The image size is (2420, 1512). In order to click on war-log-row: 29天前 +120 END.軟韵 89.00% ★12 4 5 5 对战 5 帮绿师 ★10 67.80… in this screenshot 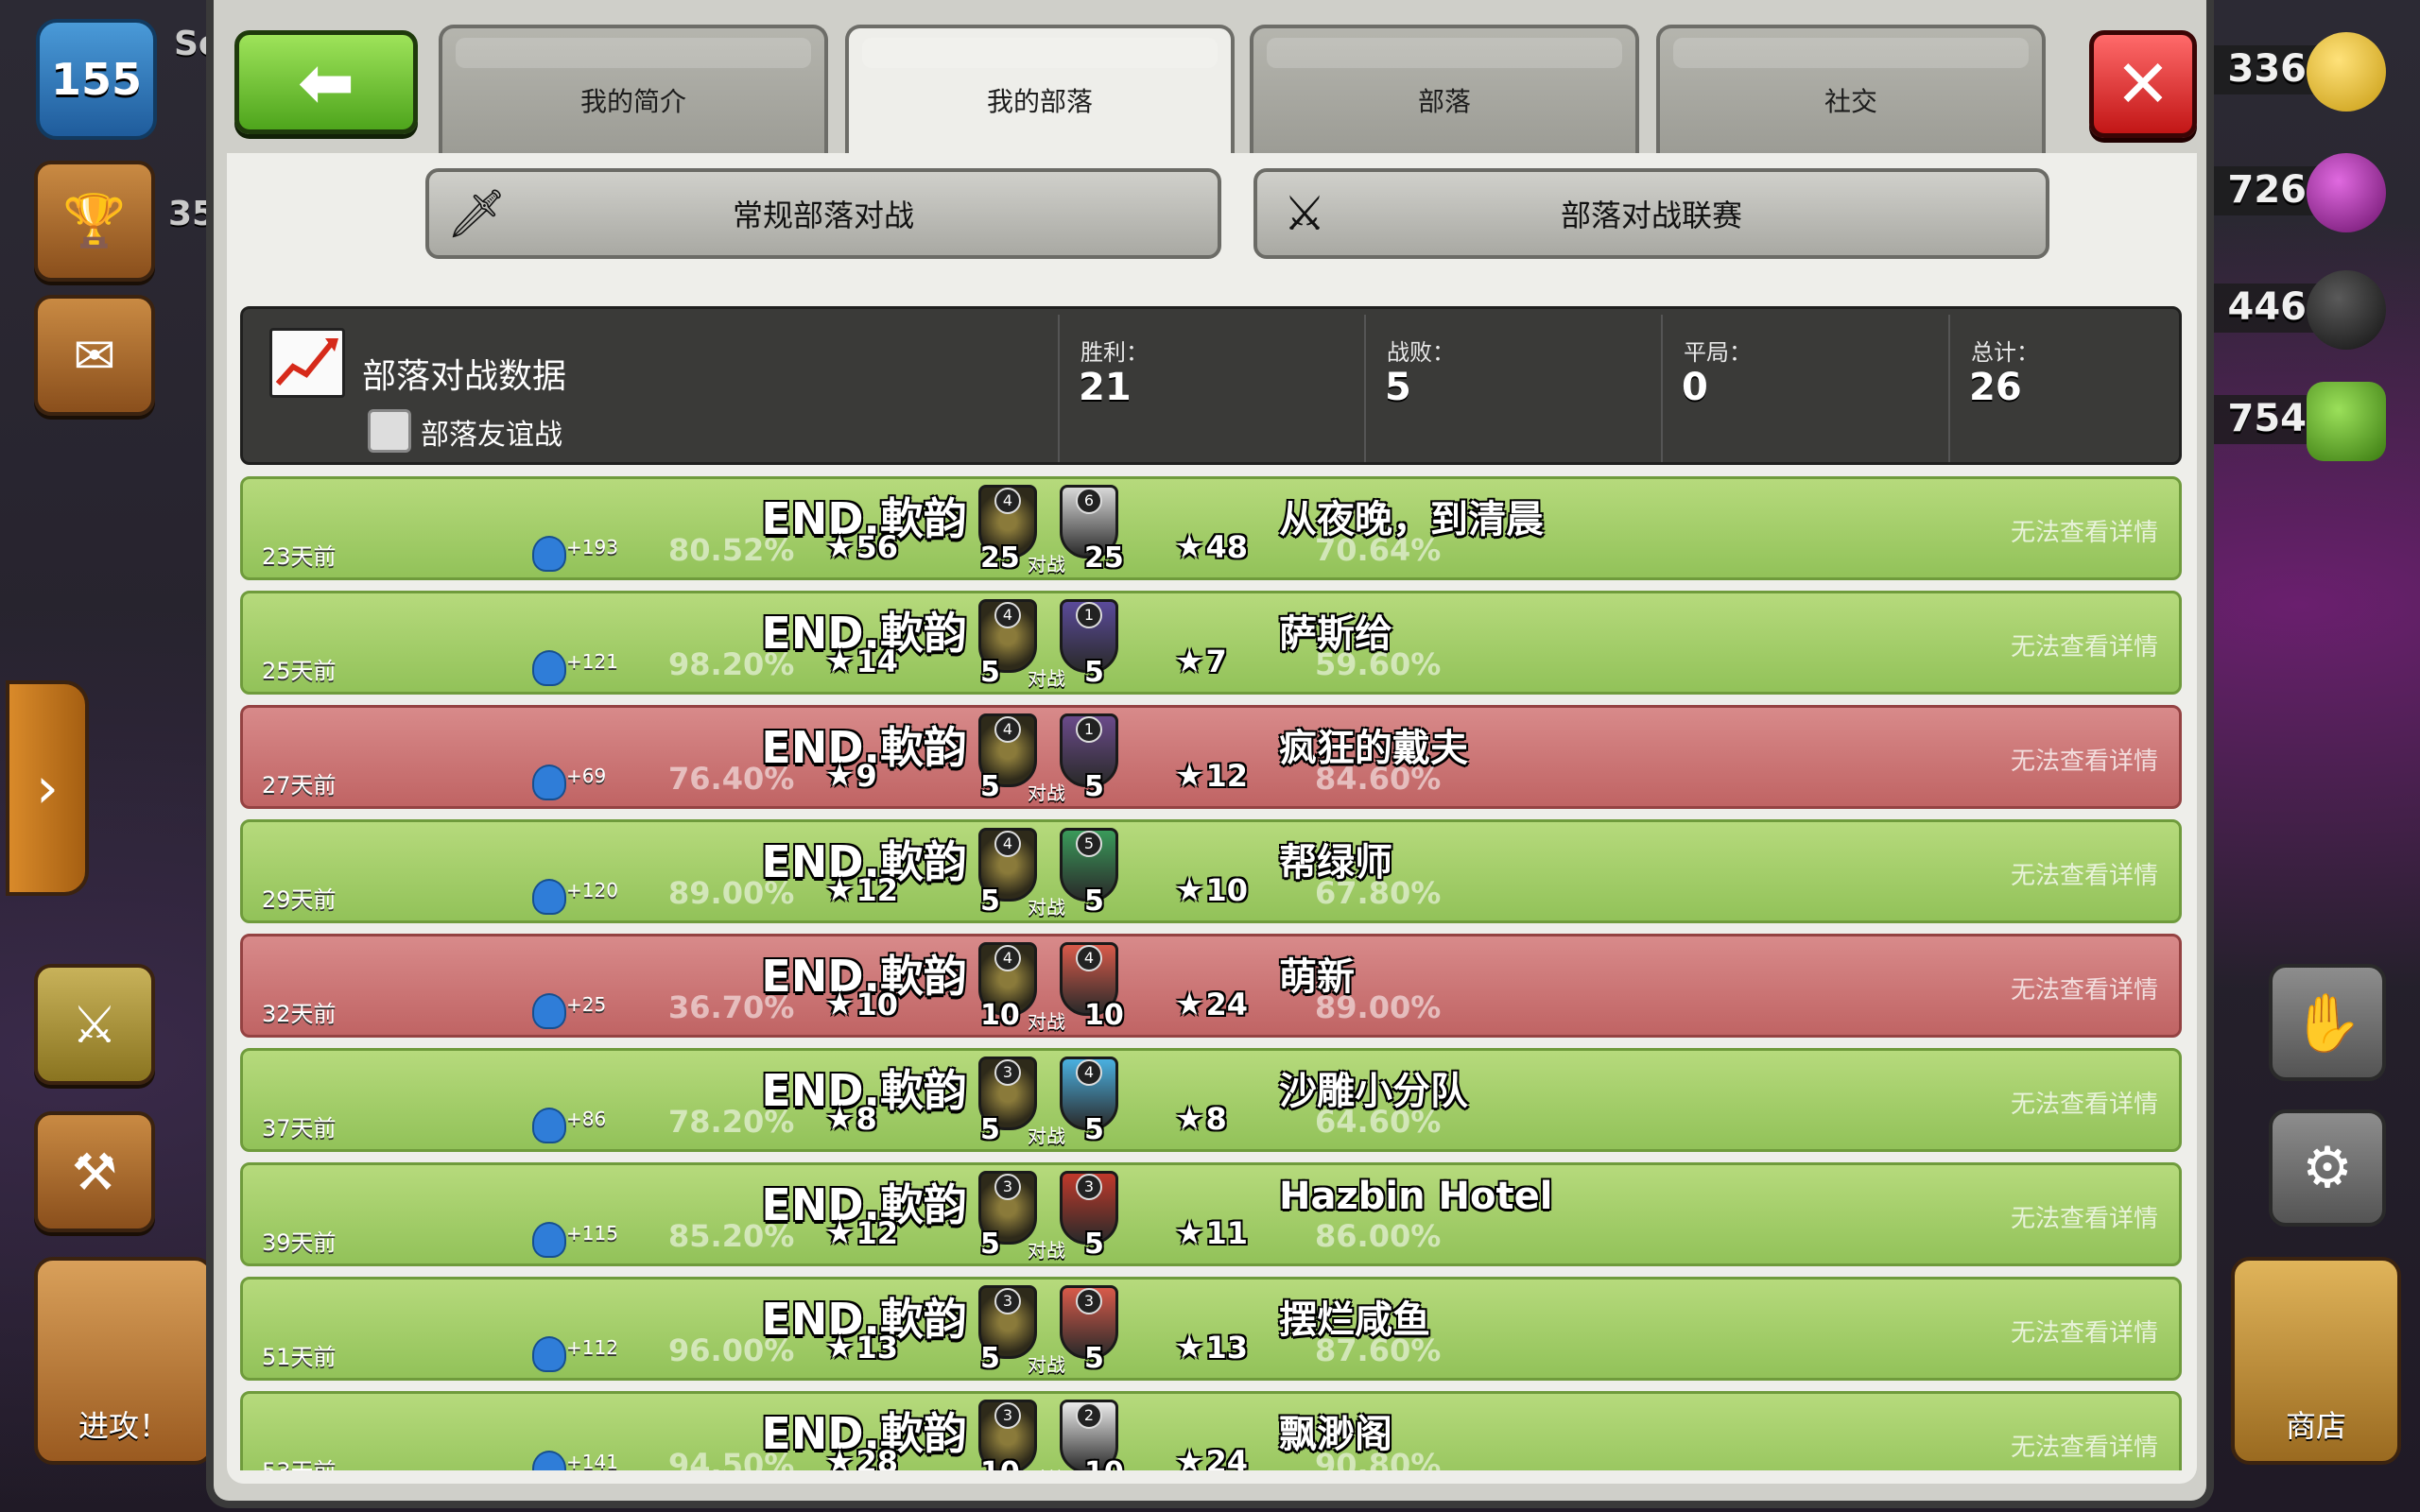, I will do `click(1211, 871)`.